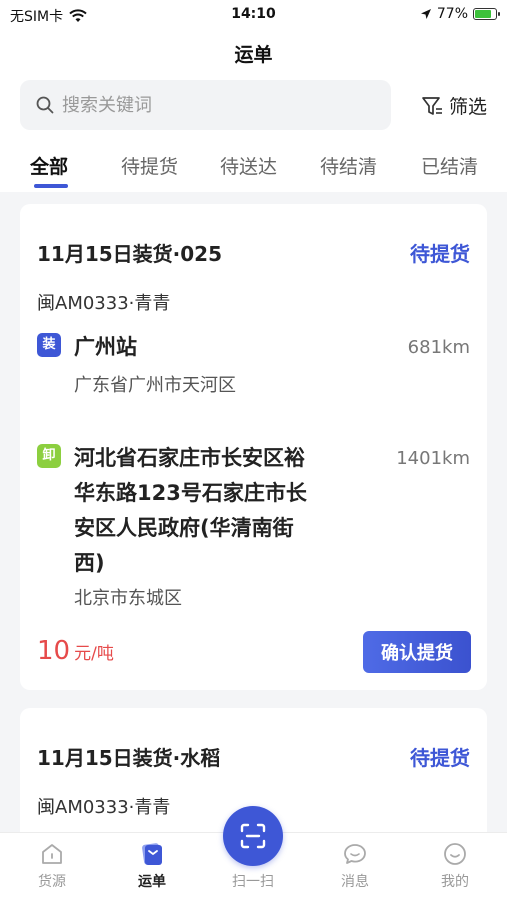 The height and width of the screenshot is (900, 507). Describe the element at coordinates (130, 254) in the screenshot. I see `order-title: 11月15日装货·025` at that location.